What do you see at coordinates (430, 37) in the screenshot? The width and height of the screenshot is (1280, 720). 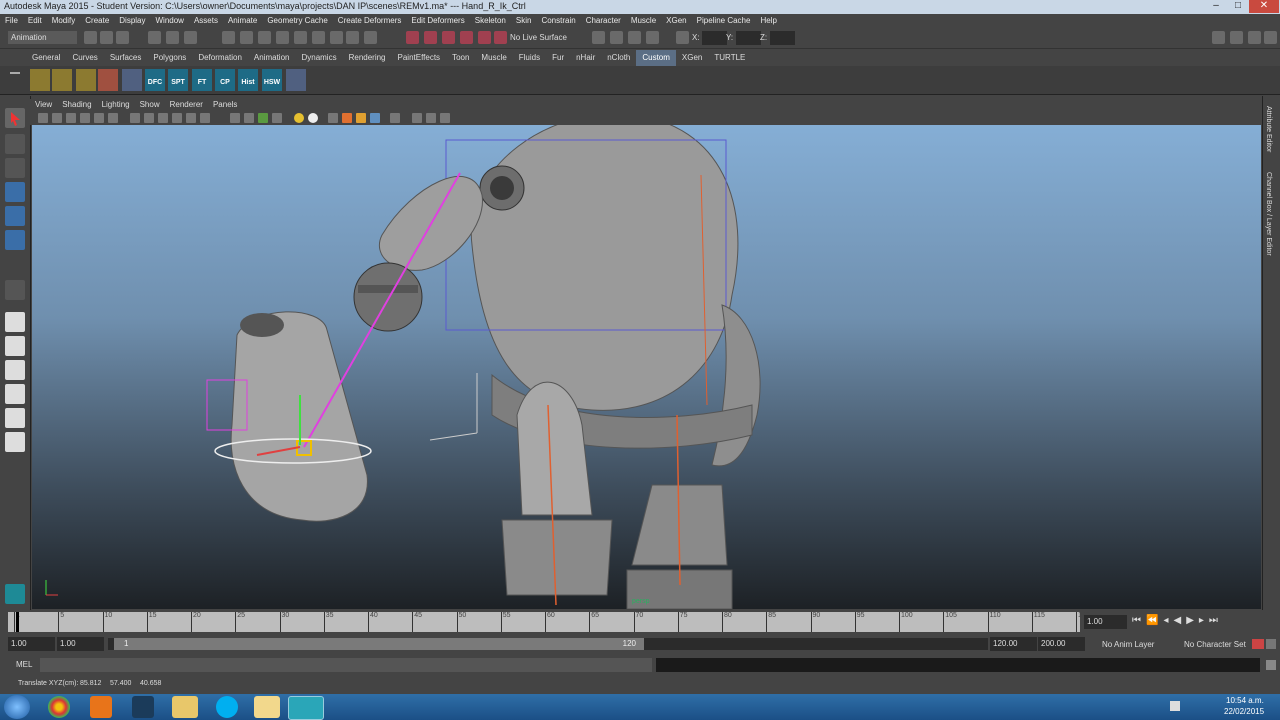 I see `magnet-curve-icon` at bounding box center [430, 37].